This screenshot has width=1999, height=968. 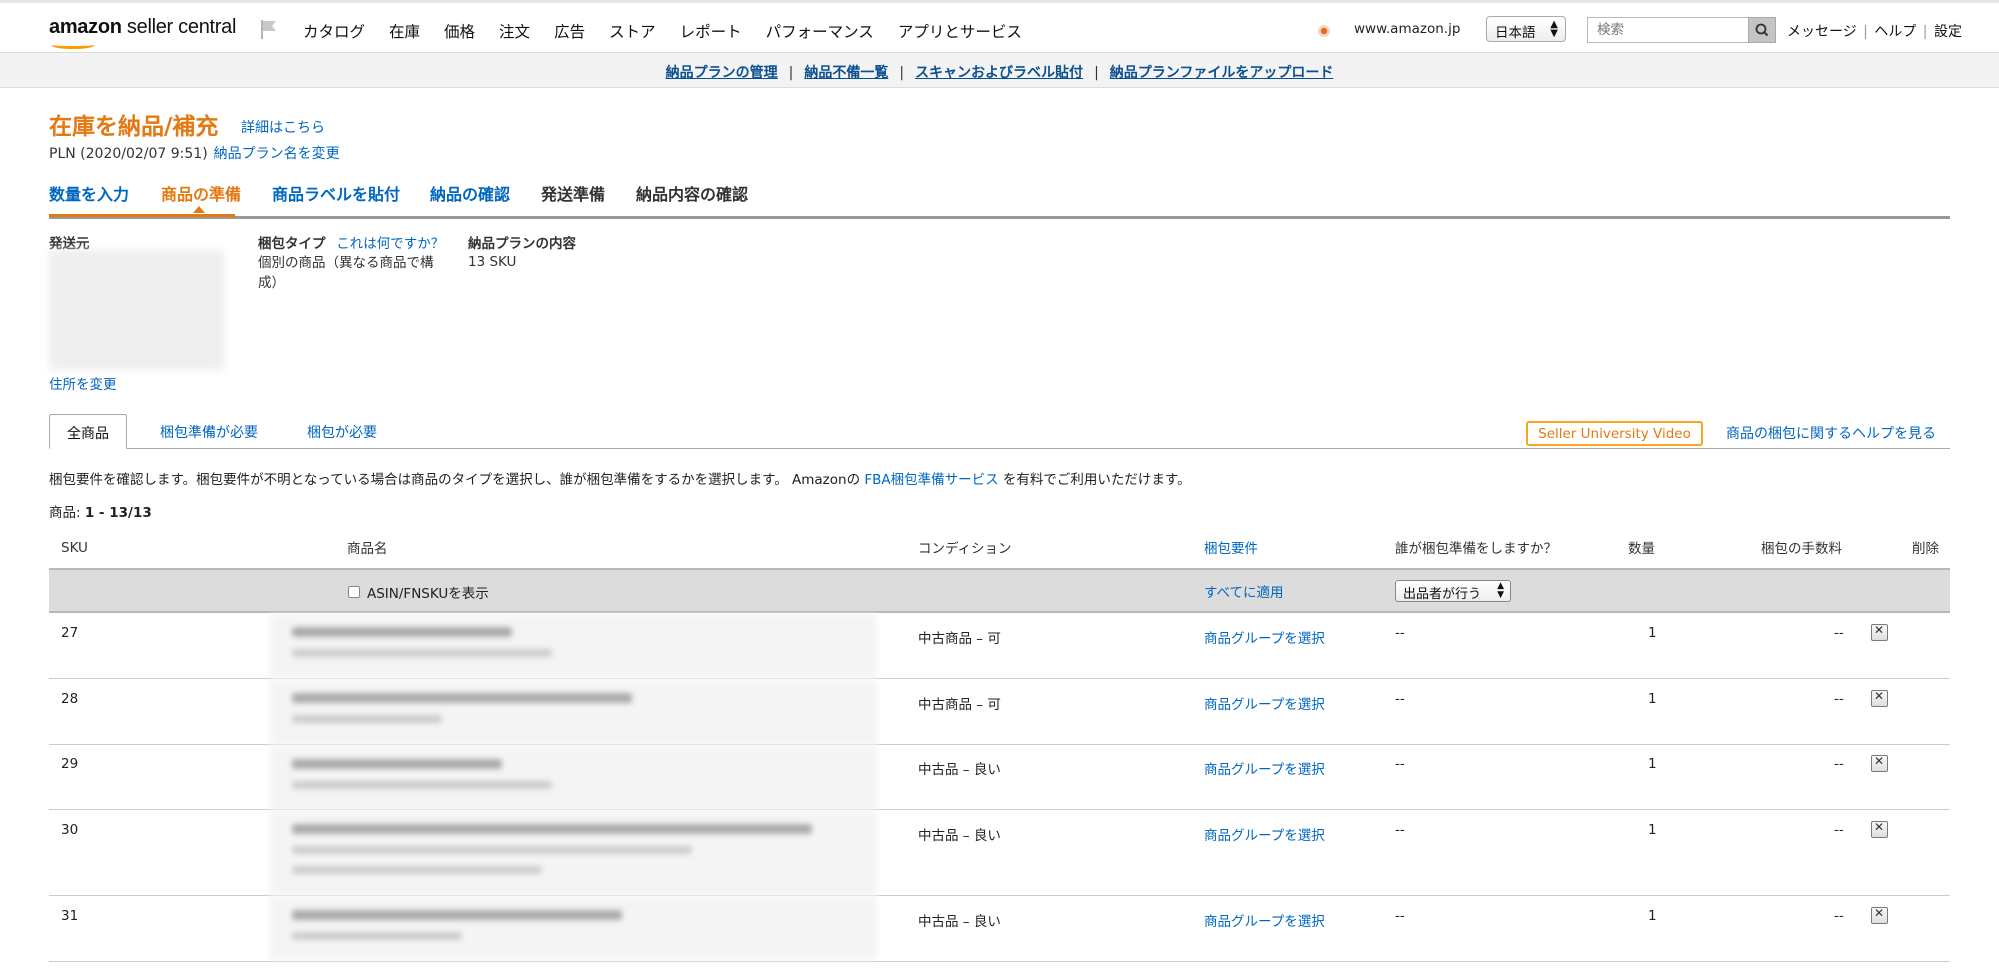 I want to click on step-prepare-products: 商品の準備, so click(x=201, y=193).